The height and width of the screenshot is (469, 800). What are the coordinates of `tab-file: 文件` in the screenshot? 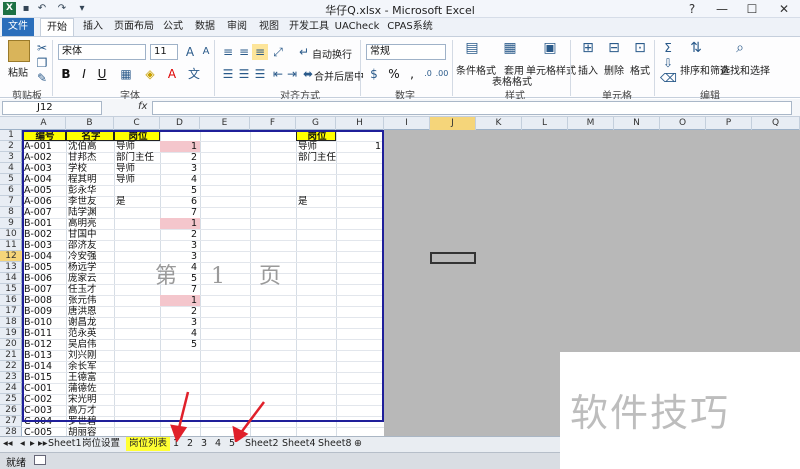 It's located at (18, 27).